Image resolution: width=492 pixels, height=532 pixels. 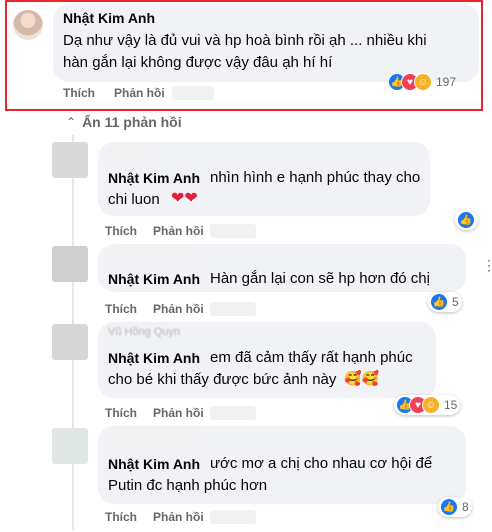 I want to click on heart-emoji-pair: ❤❤, so click(x=184, y=198).